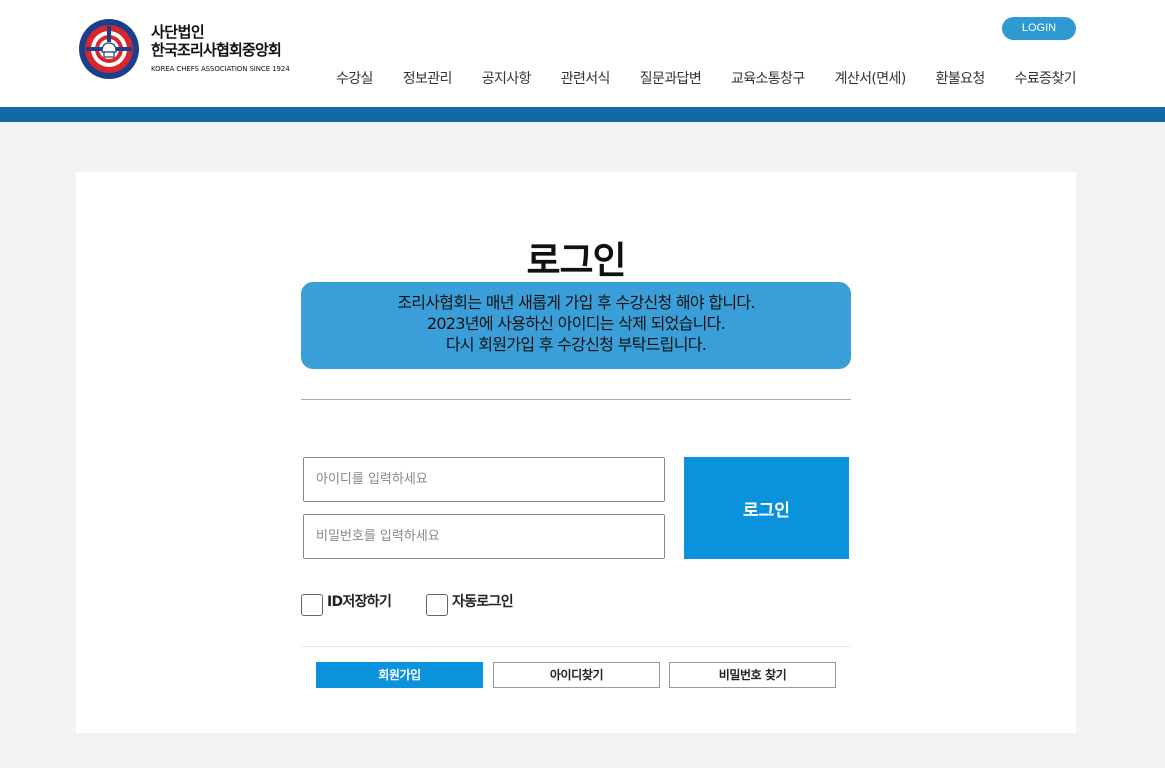 This screenshot has height=768, width=1165. I want to click on login-submit-button: 로그인, so click(766, 508).